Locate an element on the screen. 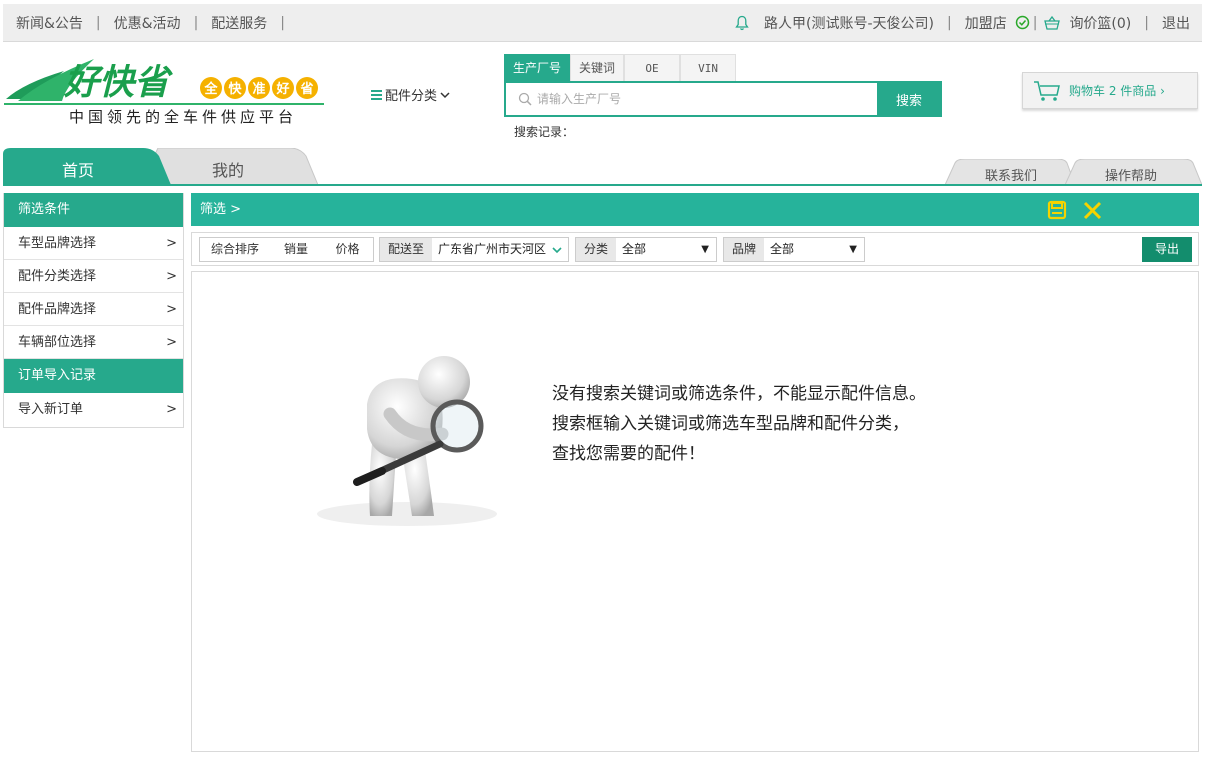 The width and height of the screenshot is (1205, 757). cart-label: 购物车 2 件商品 › is located at coordinates (1117, 91).